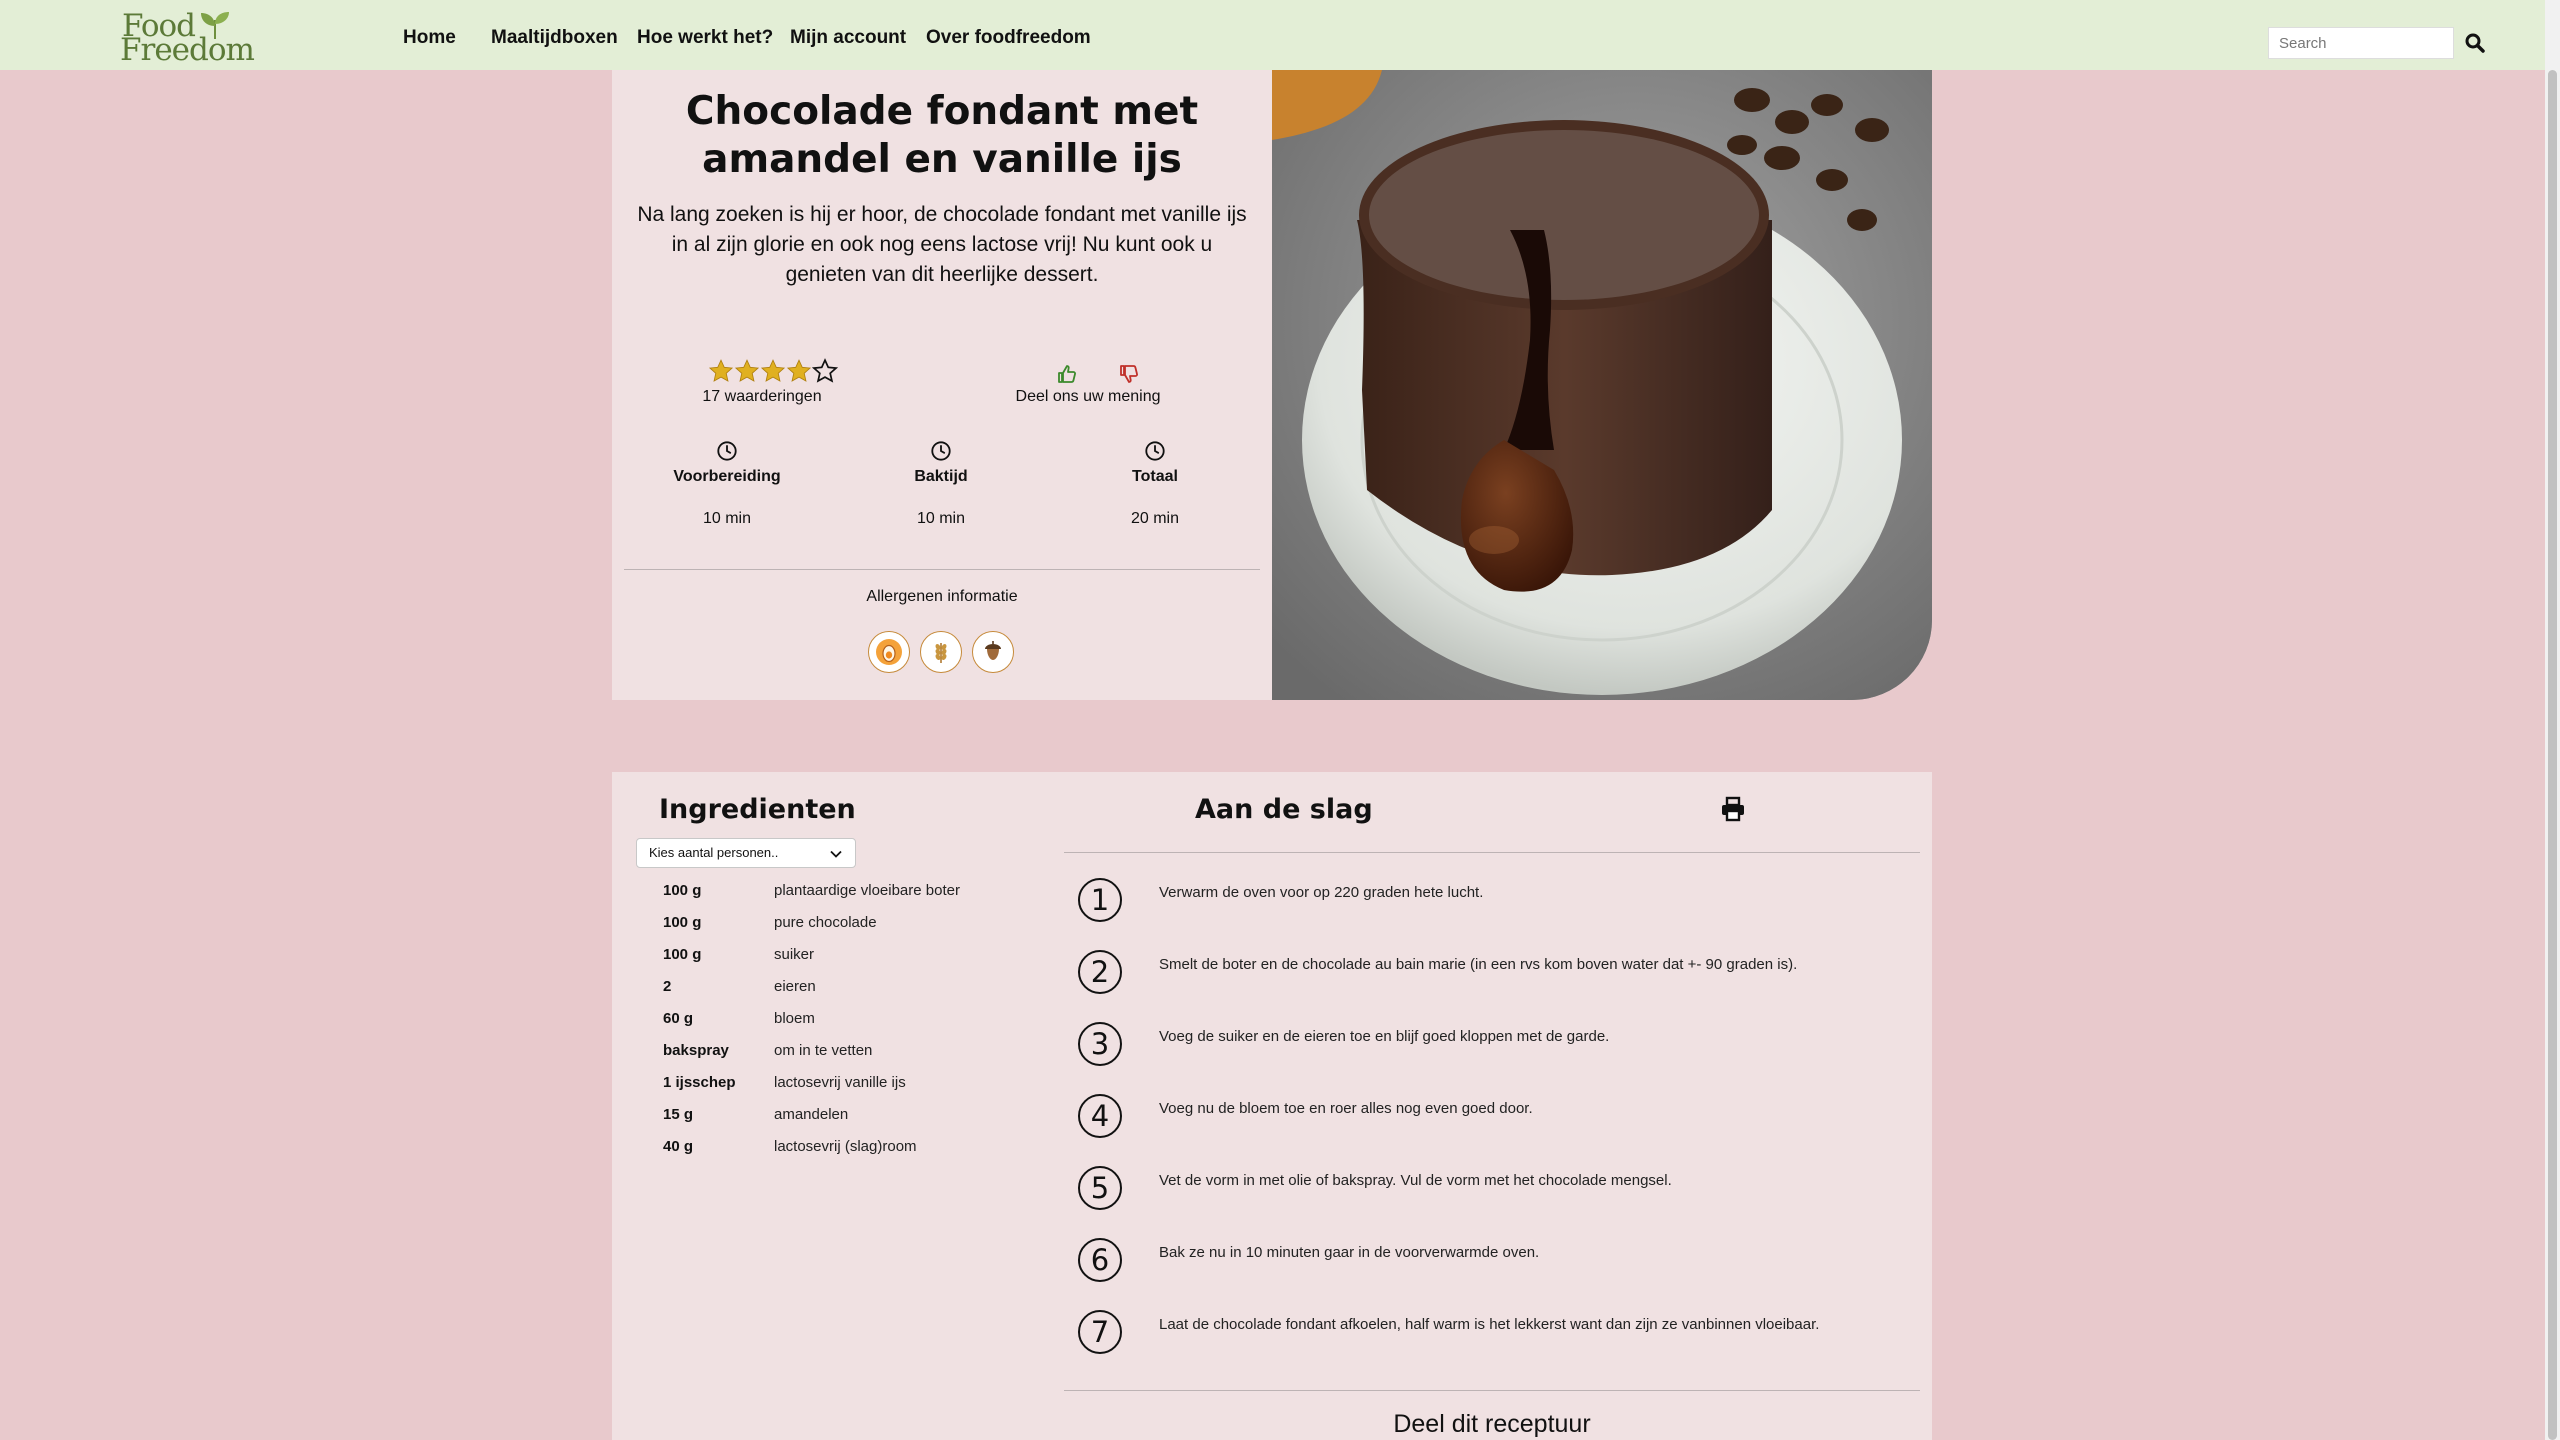  What do you see at coordinates (1100, 1260) in the screenshot?
I see `step-number: 6` at bounding box center [1100, 1260].